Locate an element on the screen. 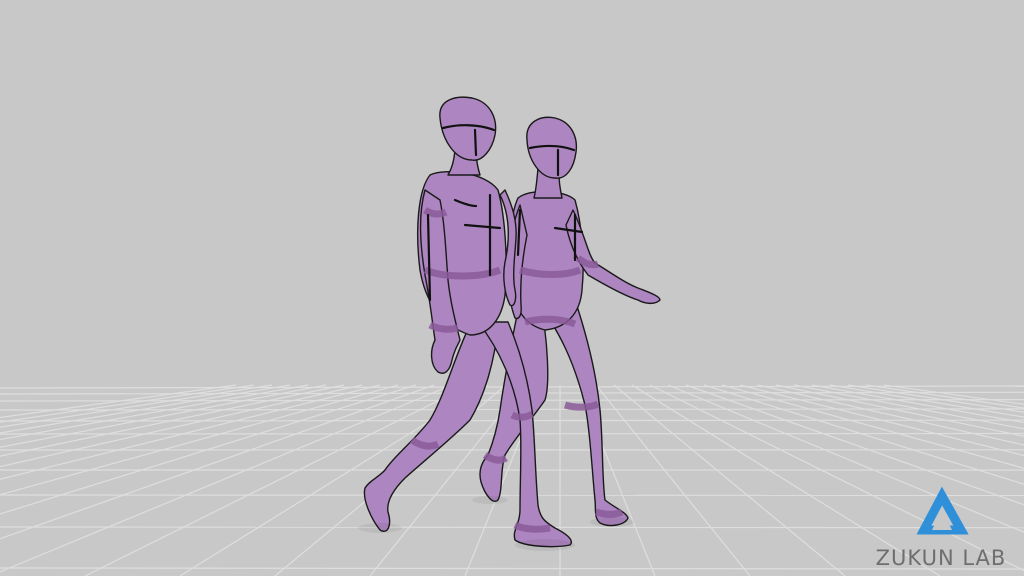 The image size is (1024, 576). brand-logo: ZUKUN LAB is located at coordinates (941, 522).